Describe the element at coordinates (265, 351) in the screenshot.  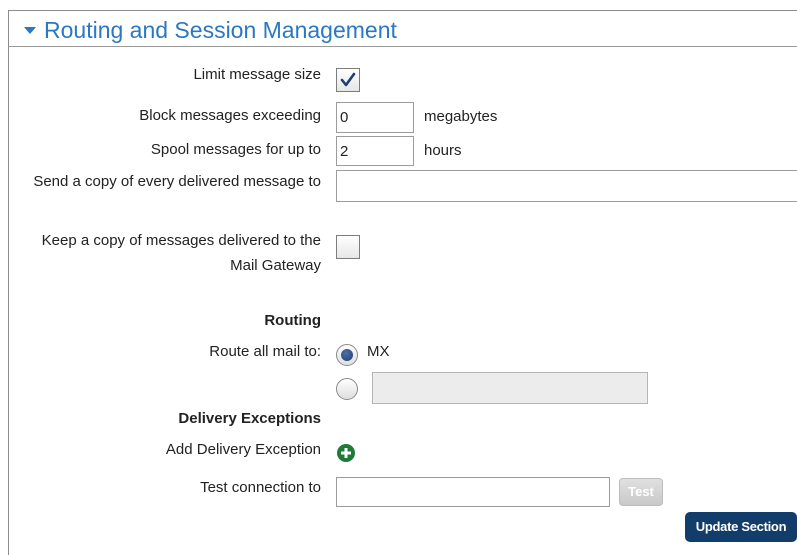
I see `route-all-mail-label: Route all mail to:` at that location.